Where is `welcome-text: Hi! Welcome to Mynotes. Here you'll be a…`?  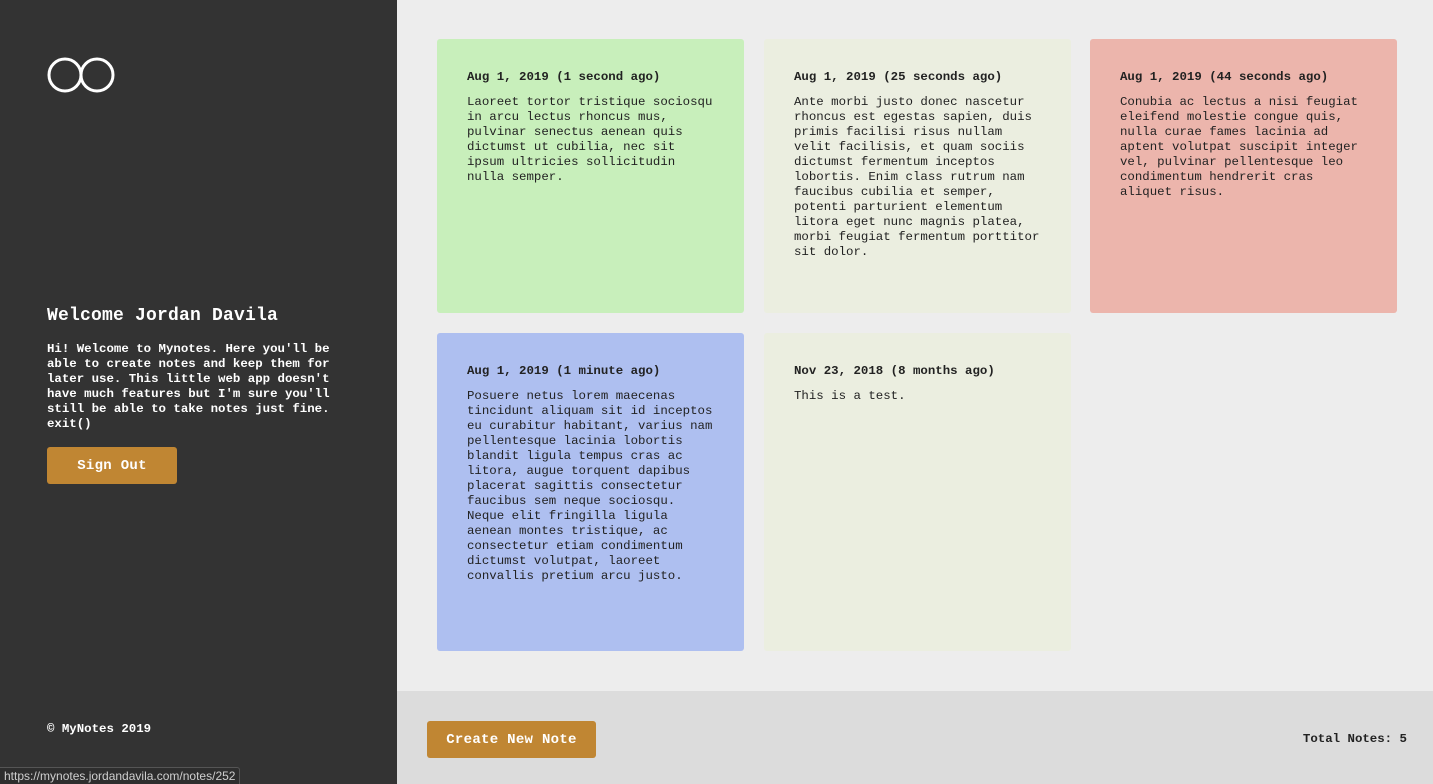
welcome-text: Hi! Welcome to Mynotes. Here you'll be a… is located at coordinates (188, 386).